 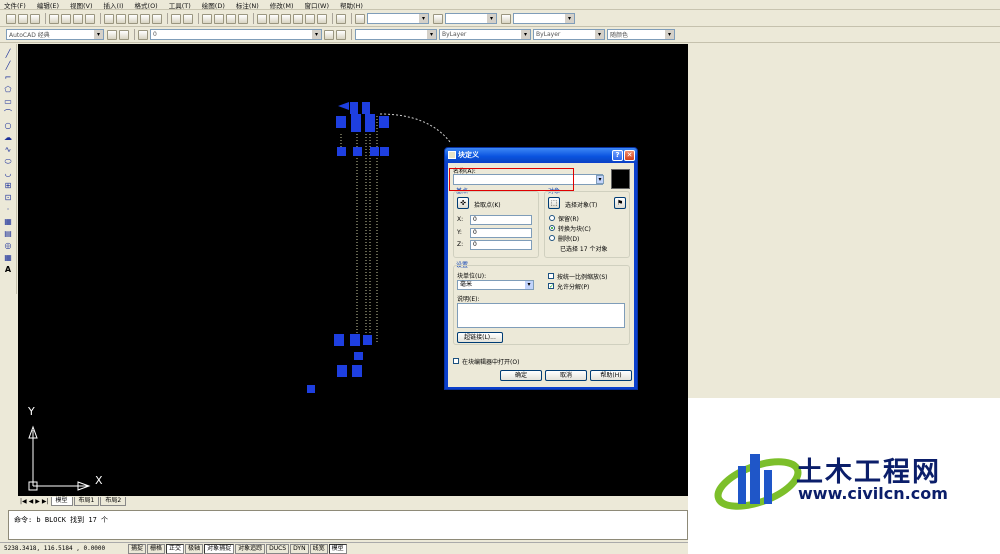 What do you see at coordinates (541, 155) in the screenshot?
I see `dialog-titlebar: 块定义` at bounding box center [541, 155].